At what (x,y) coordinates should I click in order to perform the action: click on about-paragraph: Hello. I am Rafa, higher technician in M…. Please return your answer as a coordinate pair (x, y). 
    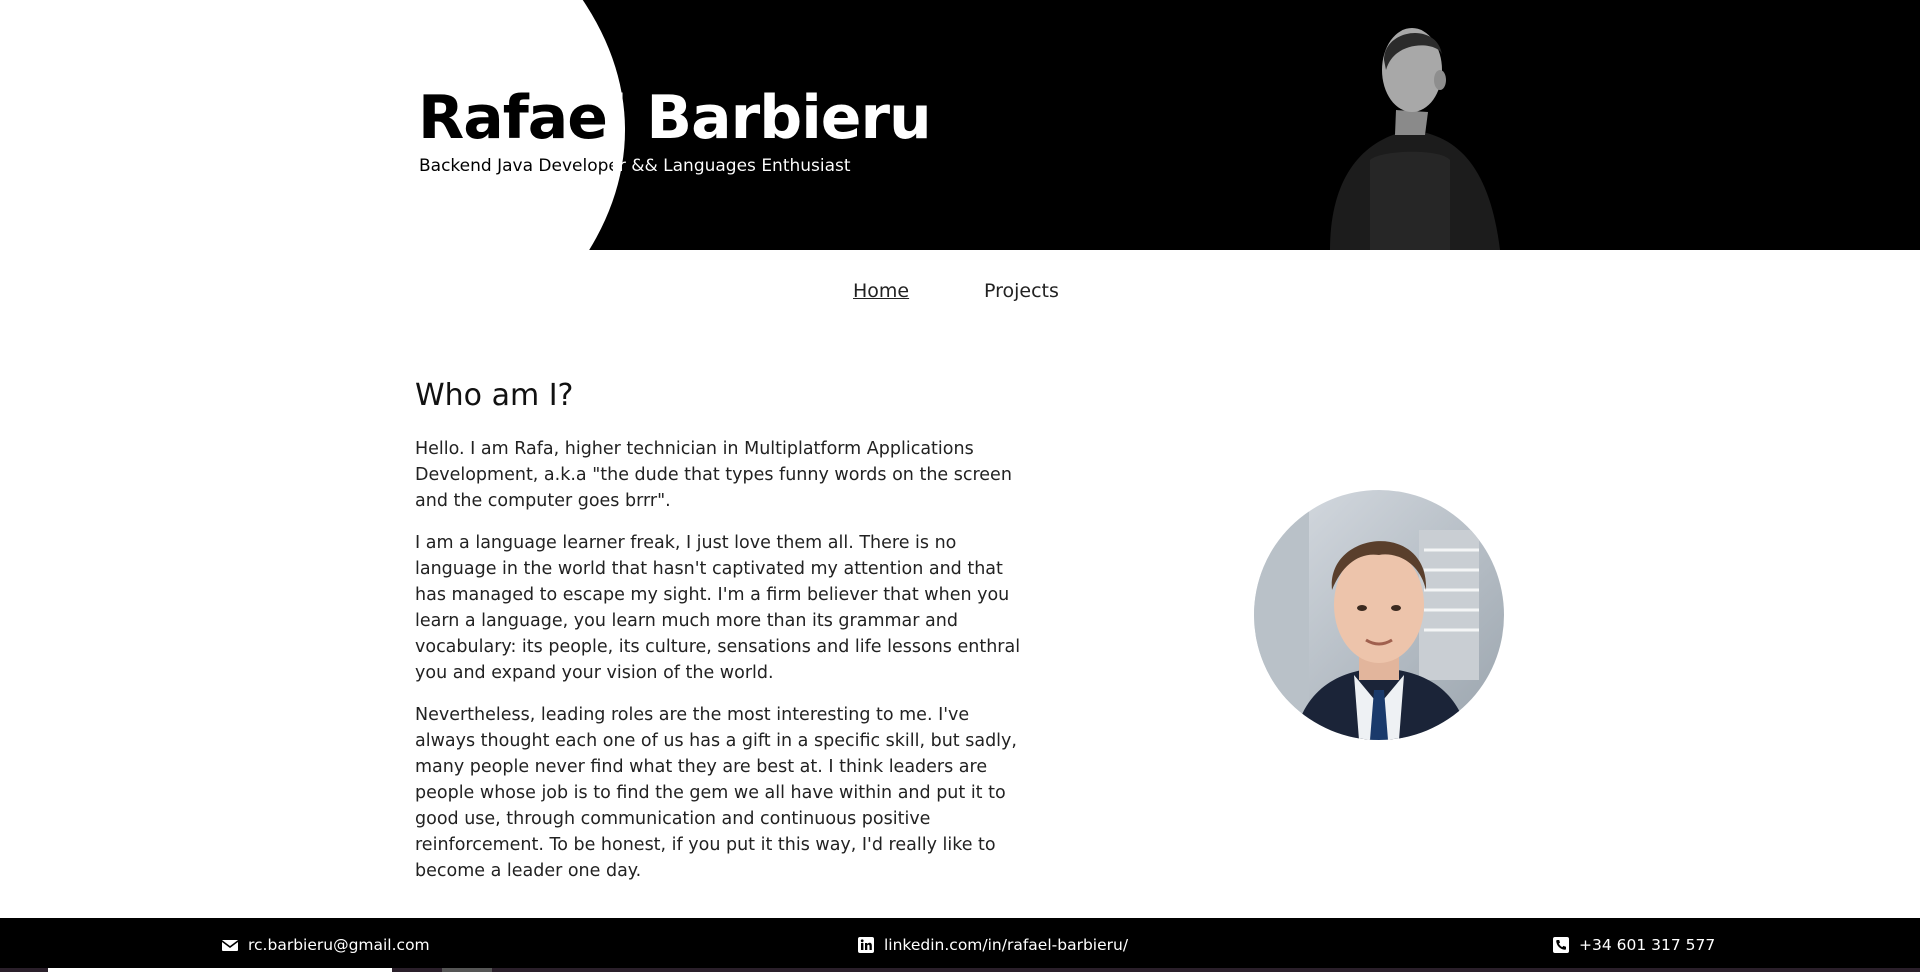
    Looking at the image, I should click on (713, 475).